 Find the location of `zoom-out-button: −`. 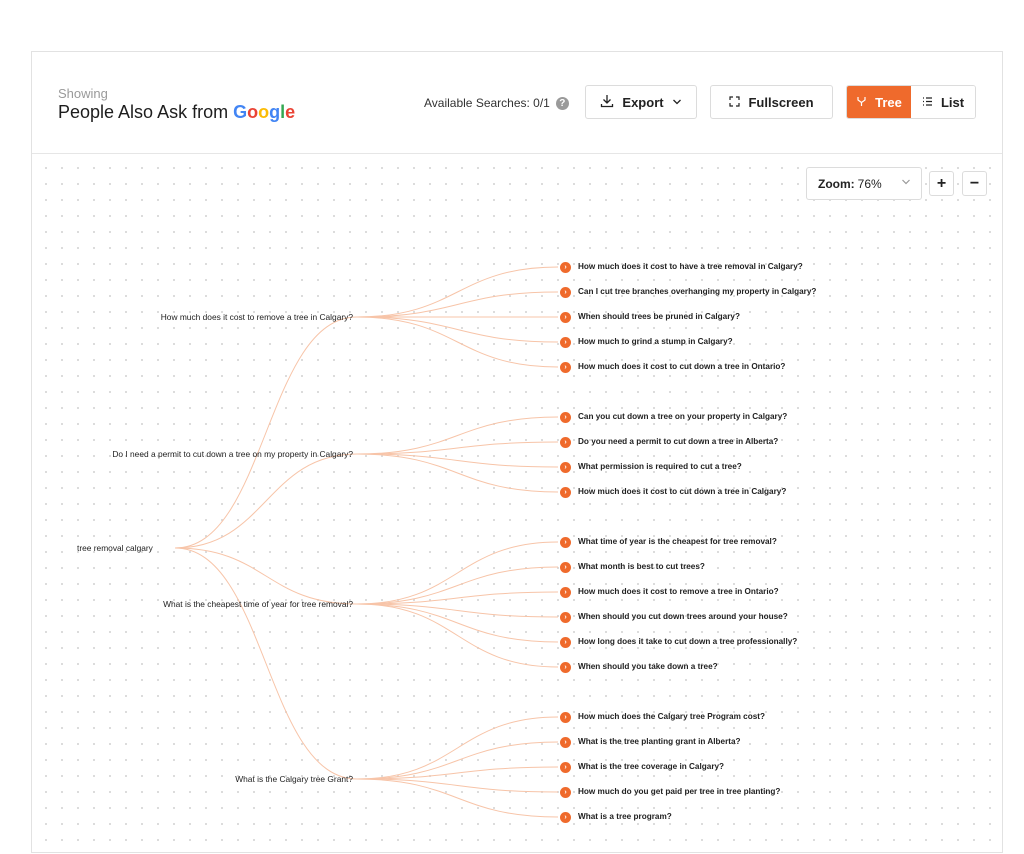

zoom-out-button: − is located at coordinates (974, 183).